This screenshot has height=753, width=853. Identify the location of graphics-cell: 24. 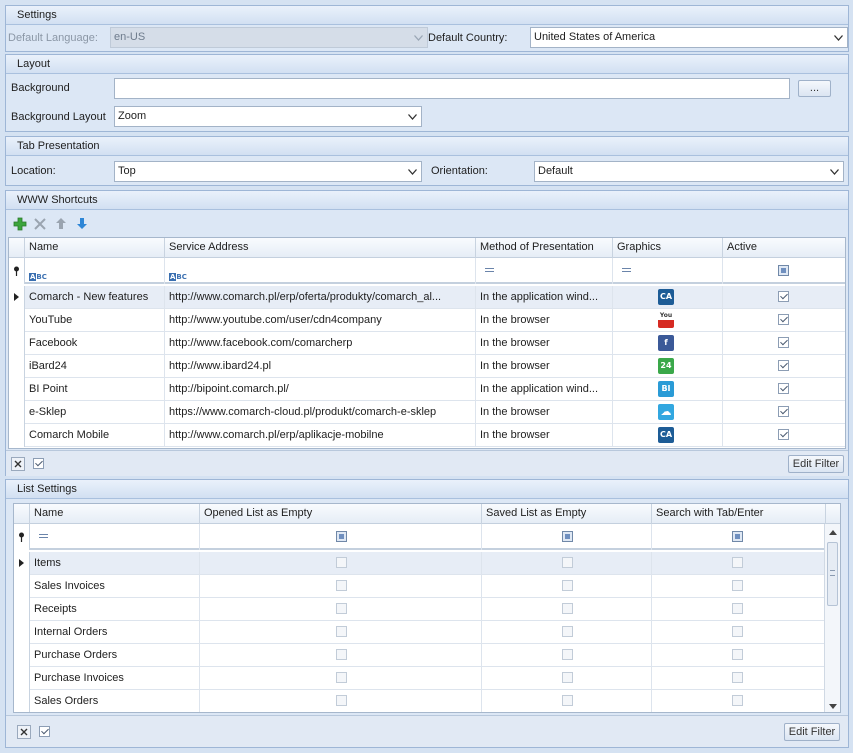
(668, 366).